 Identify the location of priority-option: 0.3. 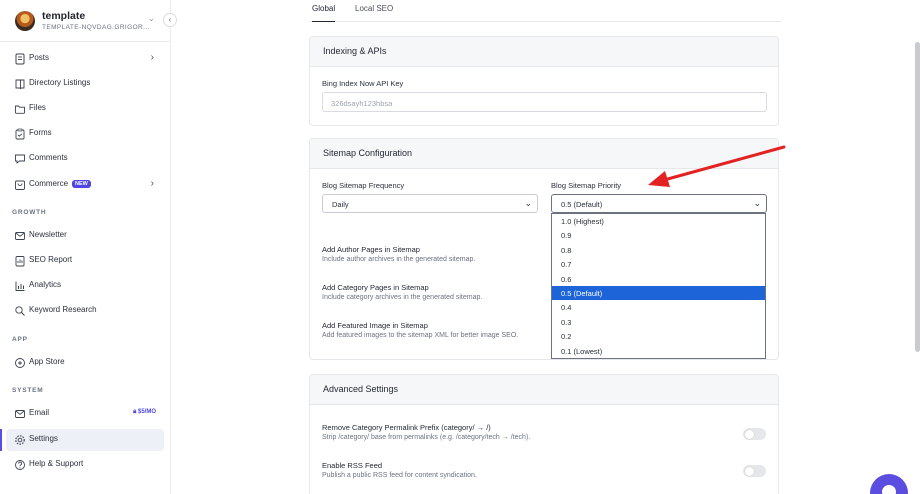
(658, 322).